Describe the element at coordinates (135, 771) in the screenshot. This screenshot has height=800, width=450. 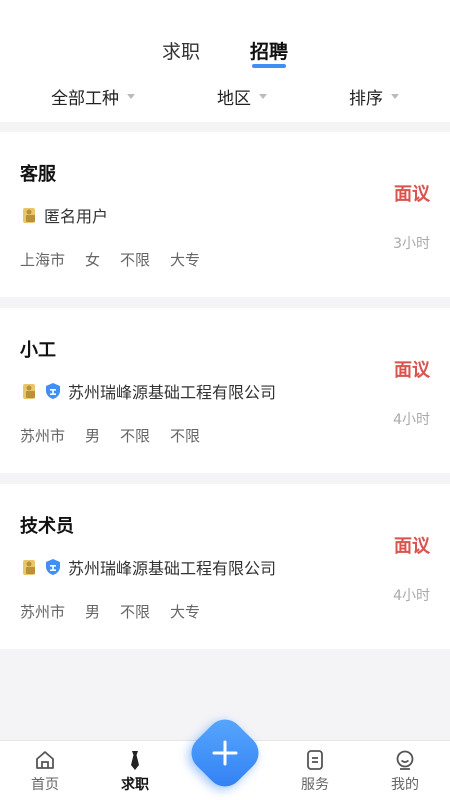
I see `nav-job-seeking: 求职` at that location.